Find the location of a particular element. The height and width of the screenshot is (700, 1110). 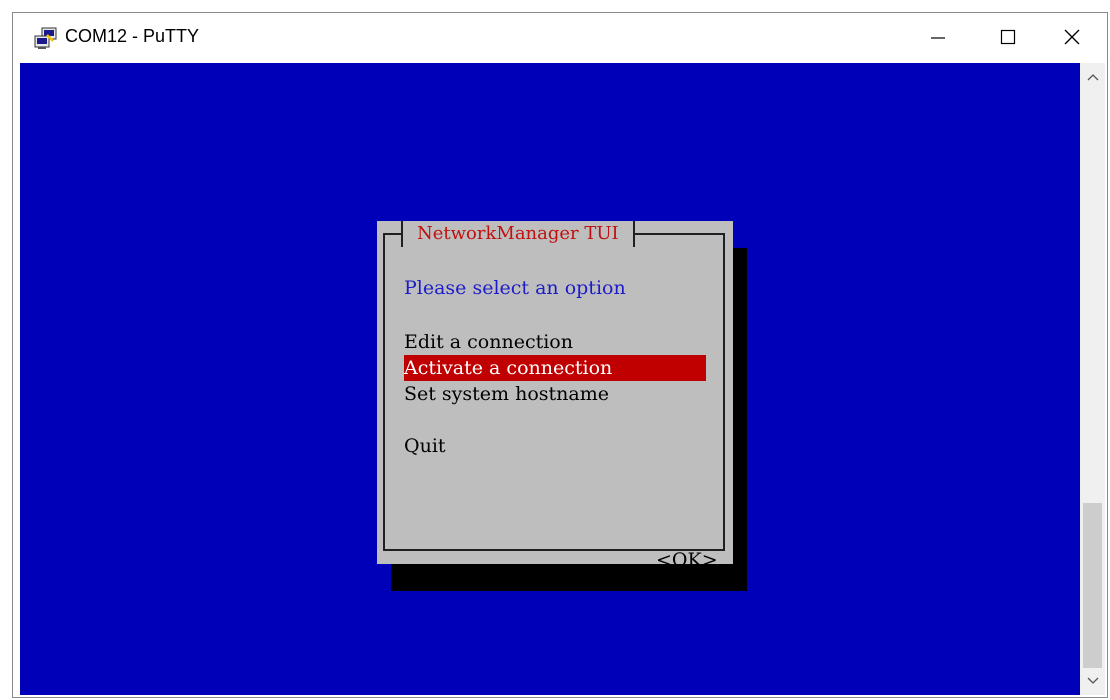

menu-item-quit: Quit is located at coordinates (555, 446).